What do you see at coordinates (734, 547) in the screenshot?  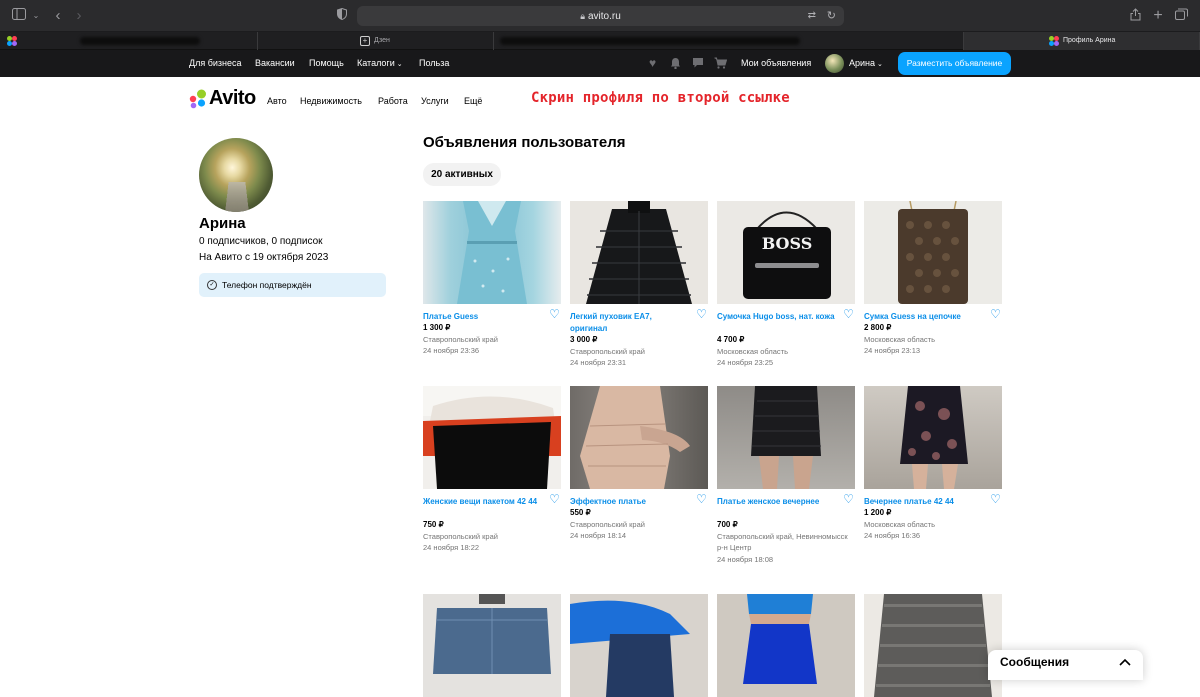 I see `listing-location-district: р-н Центр` at bounding box center [734, 547].